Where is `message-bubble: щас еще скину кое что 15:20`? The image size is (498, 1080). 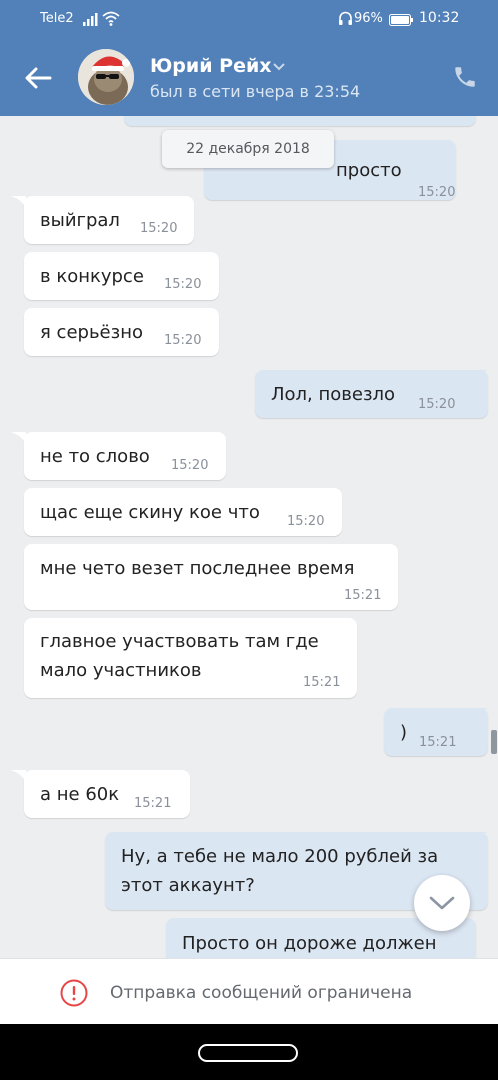 message-bubble: щас еще скину кое что 15:20 is located at coordinates (183, 512).